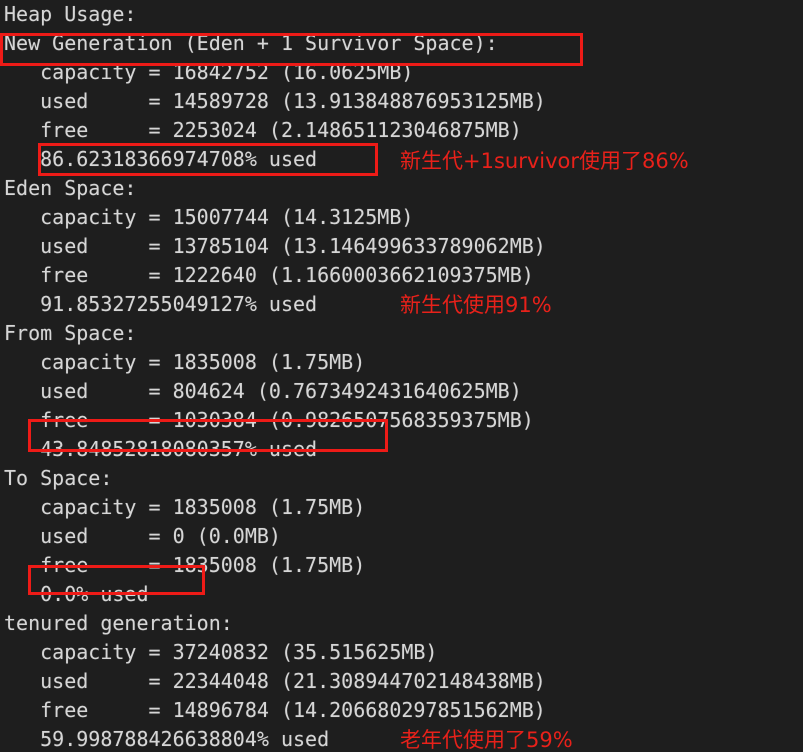 The height and width of the screenshot is (752, 803). Describe the element at coordinates (269, 420) in the screenshot. I see `line-from-space-free: free = 1030384 (0.9826507568359375MB)` at that location.